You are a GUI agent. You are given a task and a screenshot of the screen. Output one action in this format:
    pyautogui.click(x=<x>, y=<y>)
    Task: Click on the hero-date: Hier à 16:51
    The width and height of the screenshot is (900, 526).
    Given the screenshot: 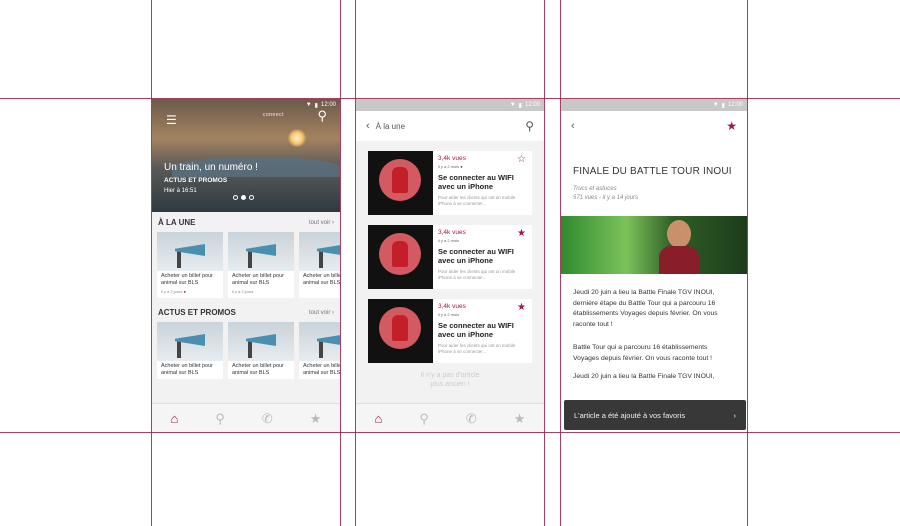 What is the action you would take?
    pyautogui.click(x=180, y=191)
    